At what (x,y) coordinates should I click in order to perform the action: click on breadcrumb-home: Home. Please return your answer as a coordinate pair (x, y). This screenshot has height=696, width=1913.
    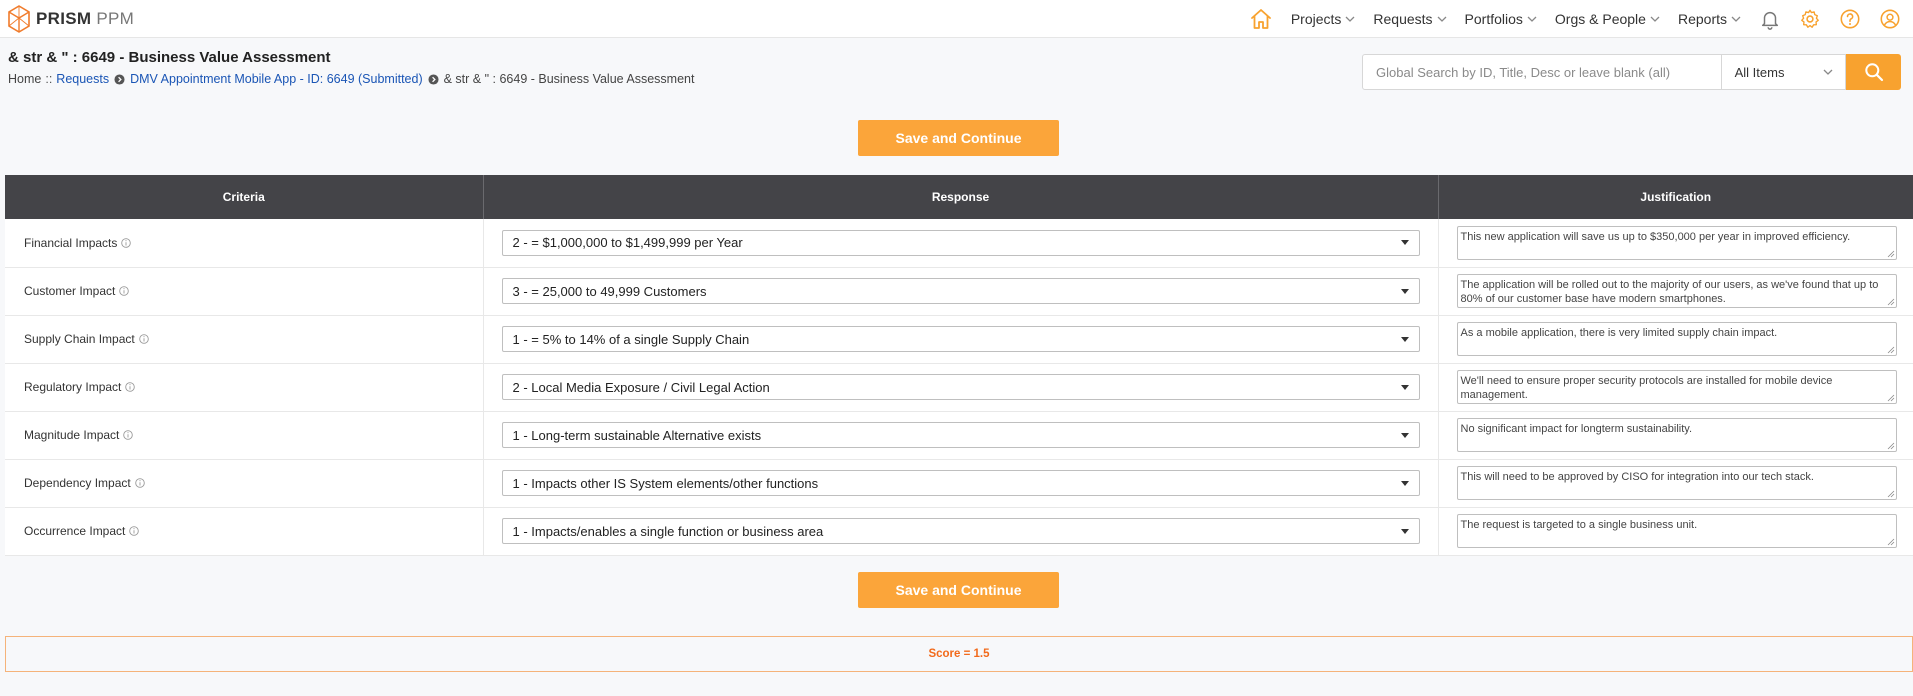
    Looking at the image, I should click on (24, 79).